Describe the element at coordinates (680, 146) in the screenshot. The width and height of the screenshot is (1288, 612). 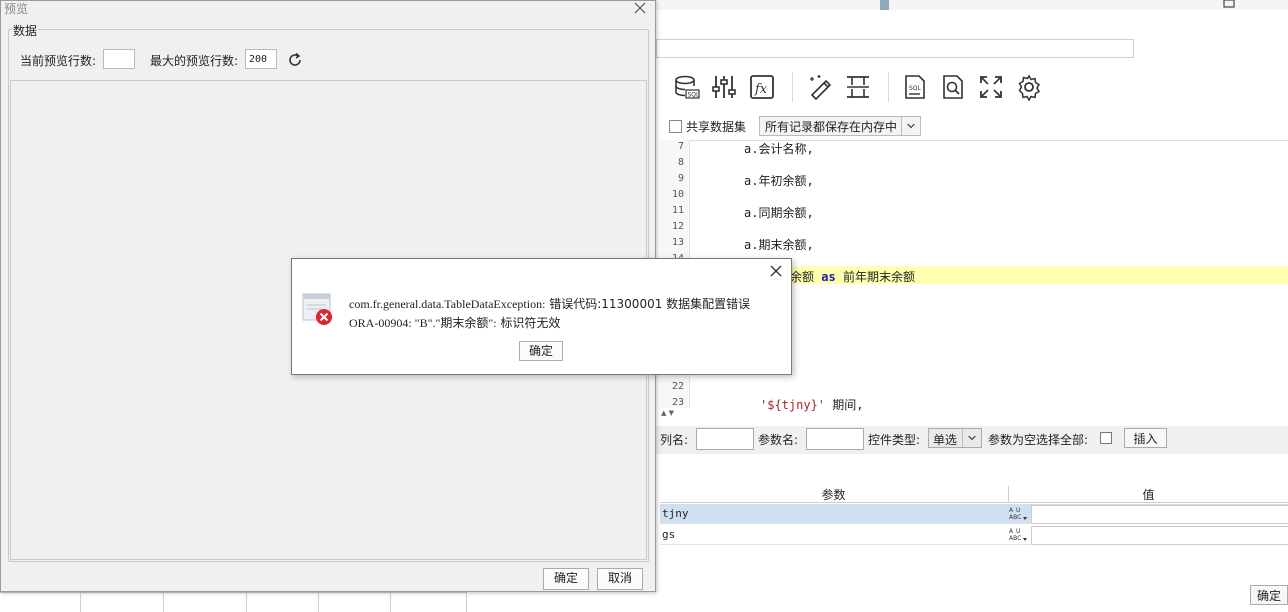
I see `line-number: 7` at that location.